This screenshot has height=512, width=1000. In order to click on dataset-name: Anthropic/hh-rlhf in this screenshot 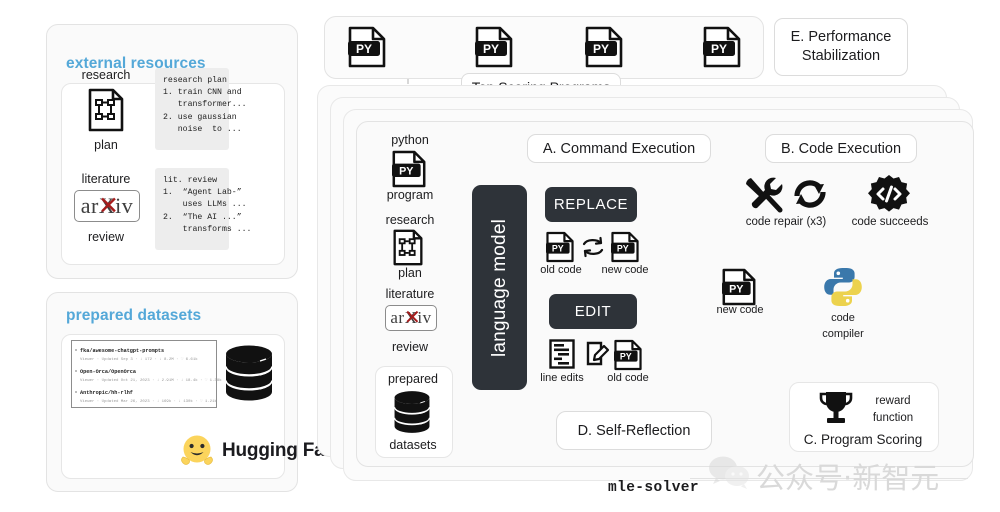, I will do `click(106, 393)`.